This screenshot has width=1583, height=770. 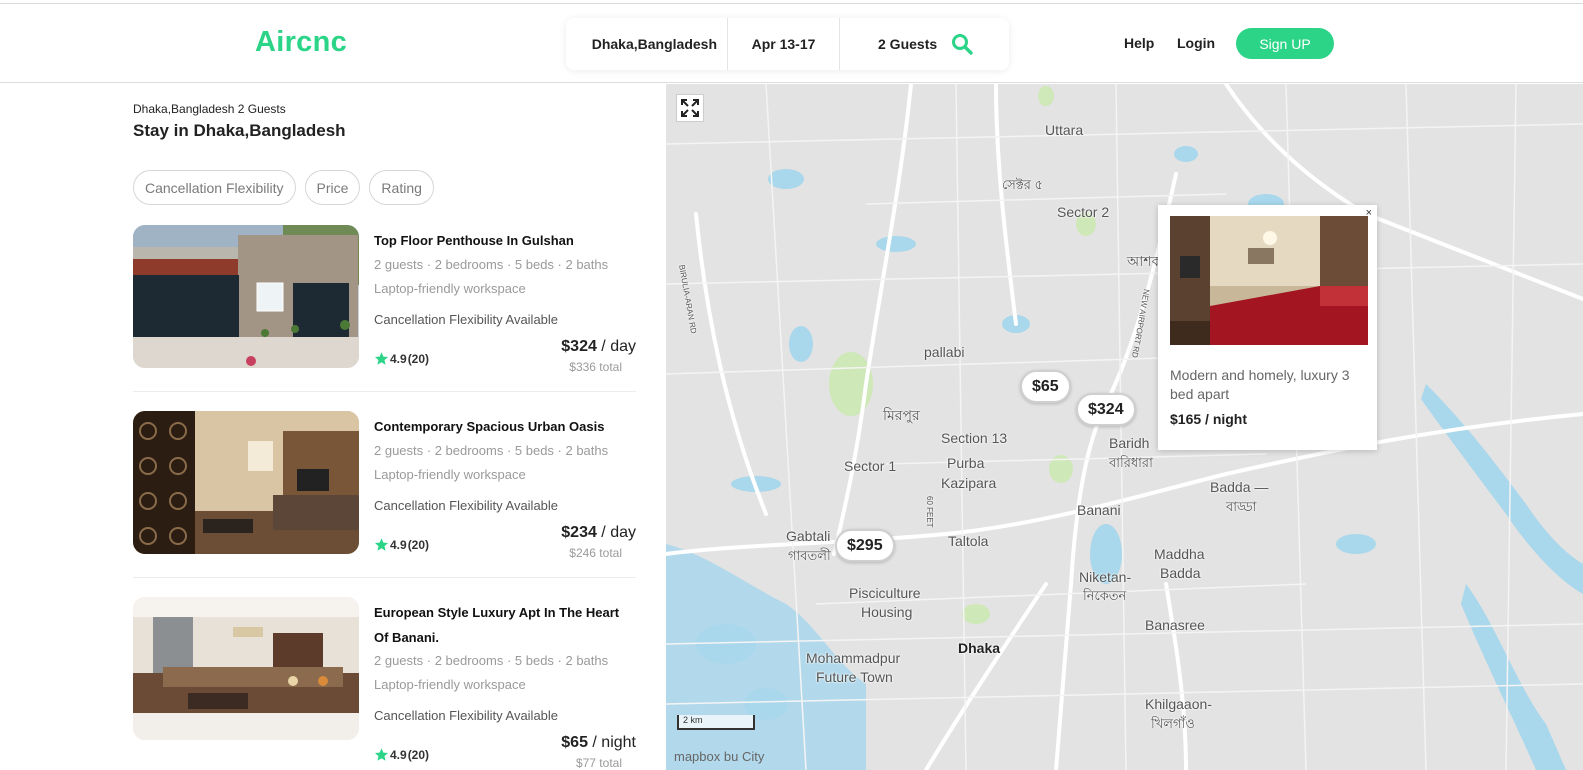 What do you see at coordinates (809, 555) in the screenshot?
I see `map-label: গাবতলী` at bounding box center [809, 555].